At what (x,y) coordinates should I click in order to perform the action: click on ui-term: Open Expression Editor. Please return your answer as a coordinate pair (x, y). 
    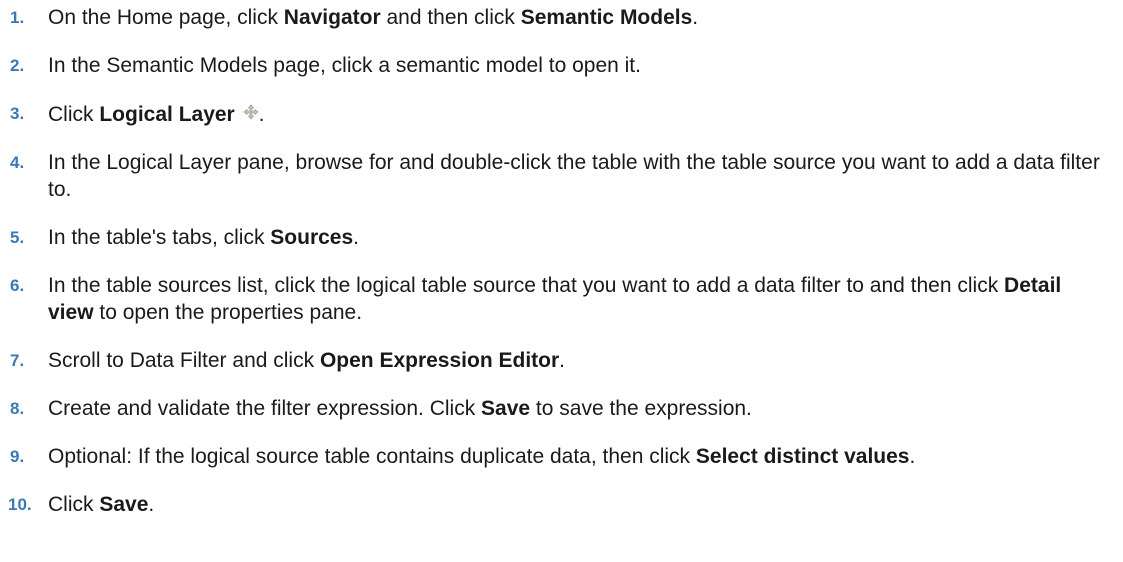
    Looking at the image, I should click on (439, 360).